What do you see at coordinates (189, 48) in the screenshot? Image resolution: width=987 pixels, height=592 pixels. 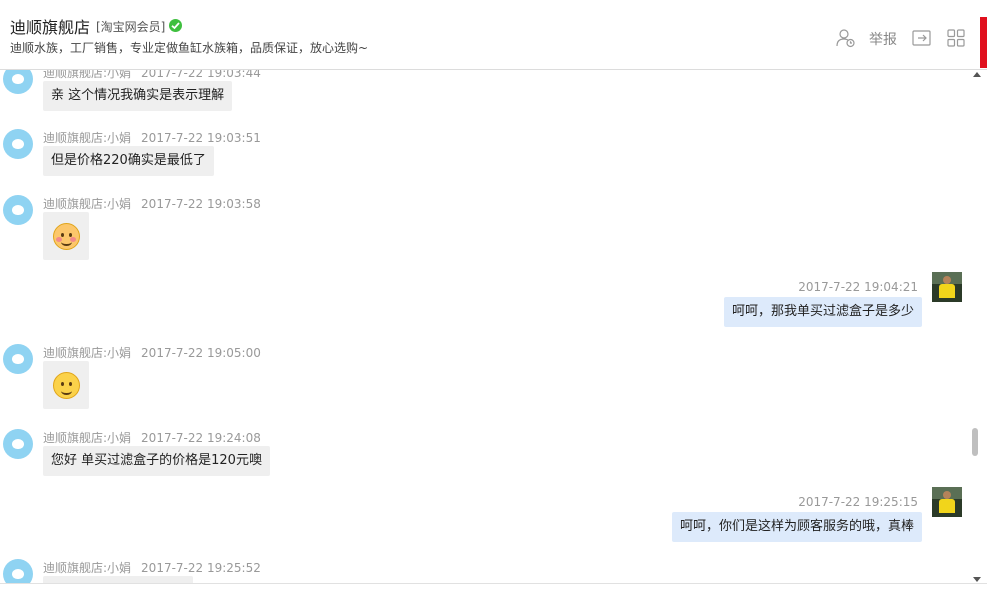 I see `shop-description: 迪顺水族，工厂销售，专业定做鱼缸水族箱，品质保证，放心选购~` at bounding box center [189, 48].